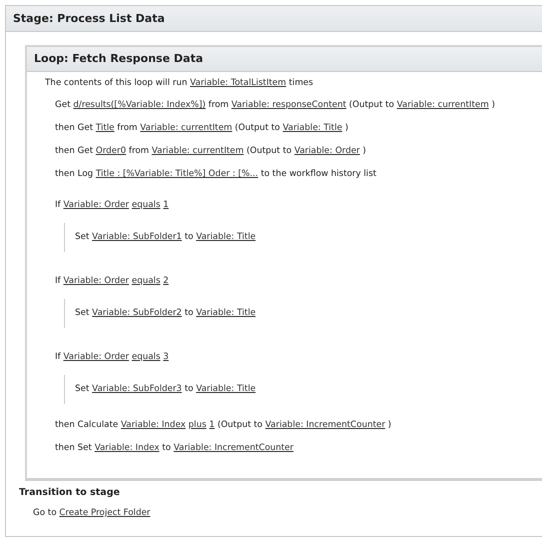  I want to click on variable-link: d/results([%Variable: Index%]), so click(139, 105).